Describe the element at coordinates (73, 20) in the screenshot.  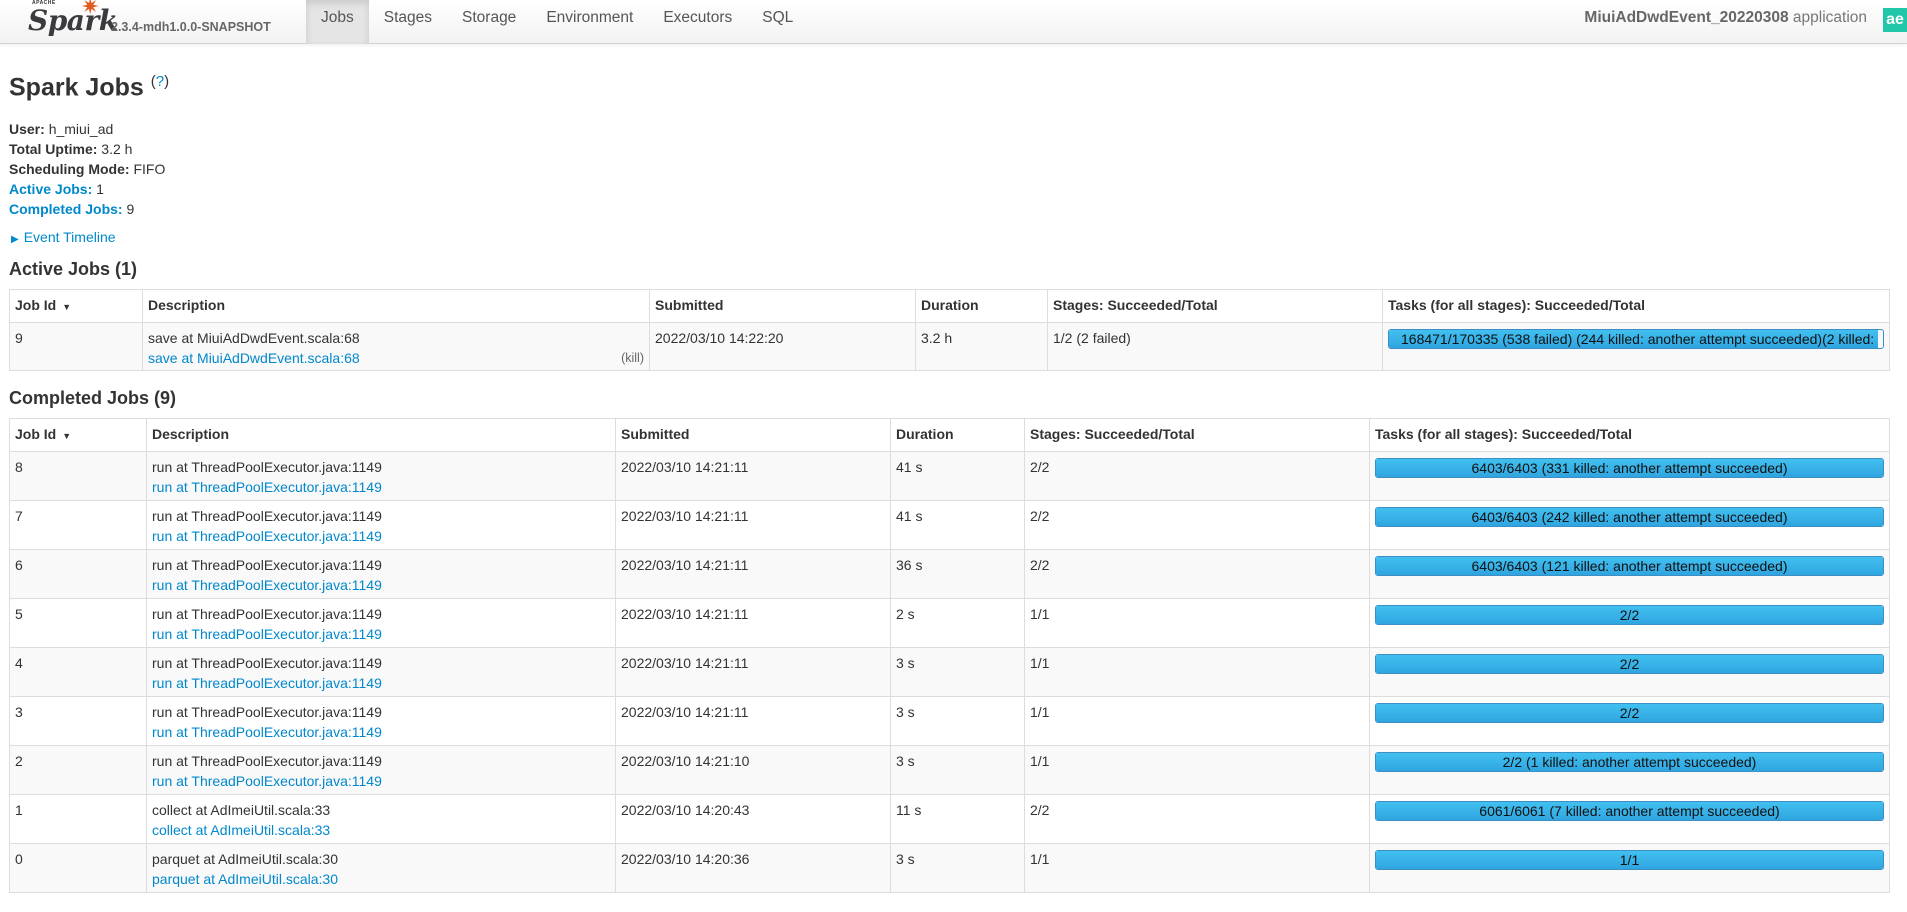
I see `spark-logo: Spark` at that location.